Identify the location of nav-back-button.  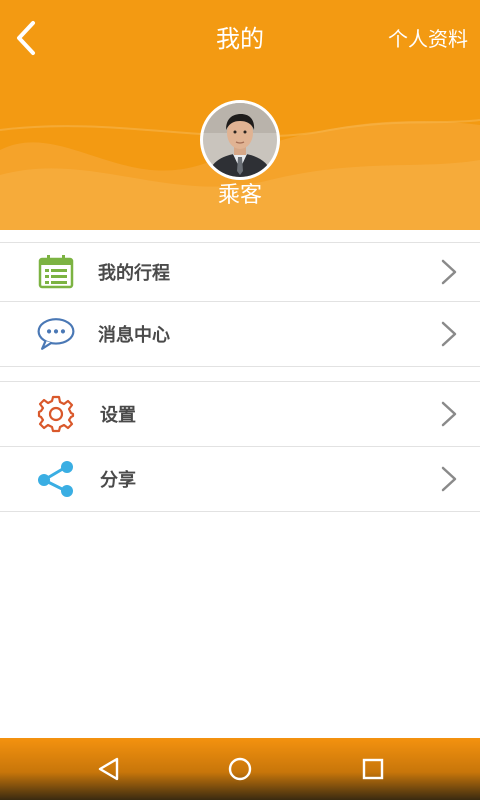
(109, 769).